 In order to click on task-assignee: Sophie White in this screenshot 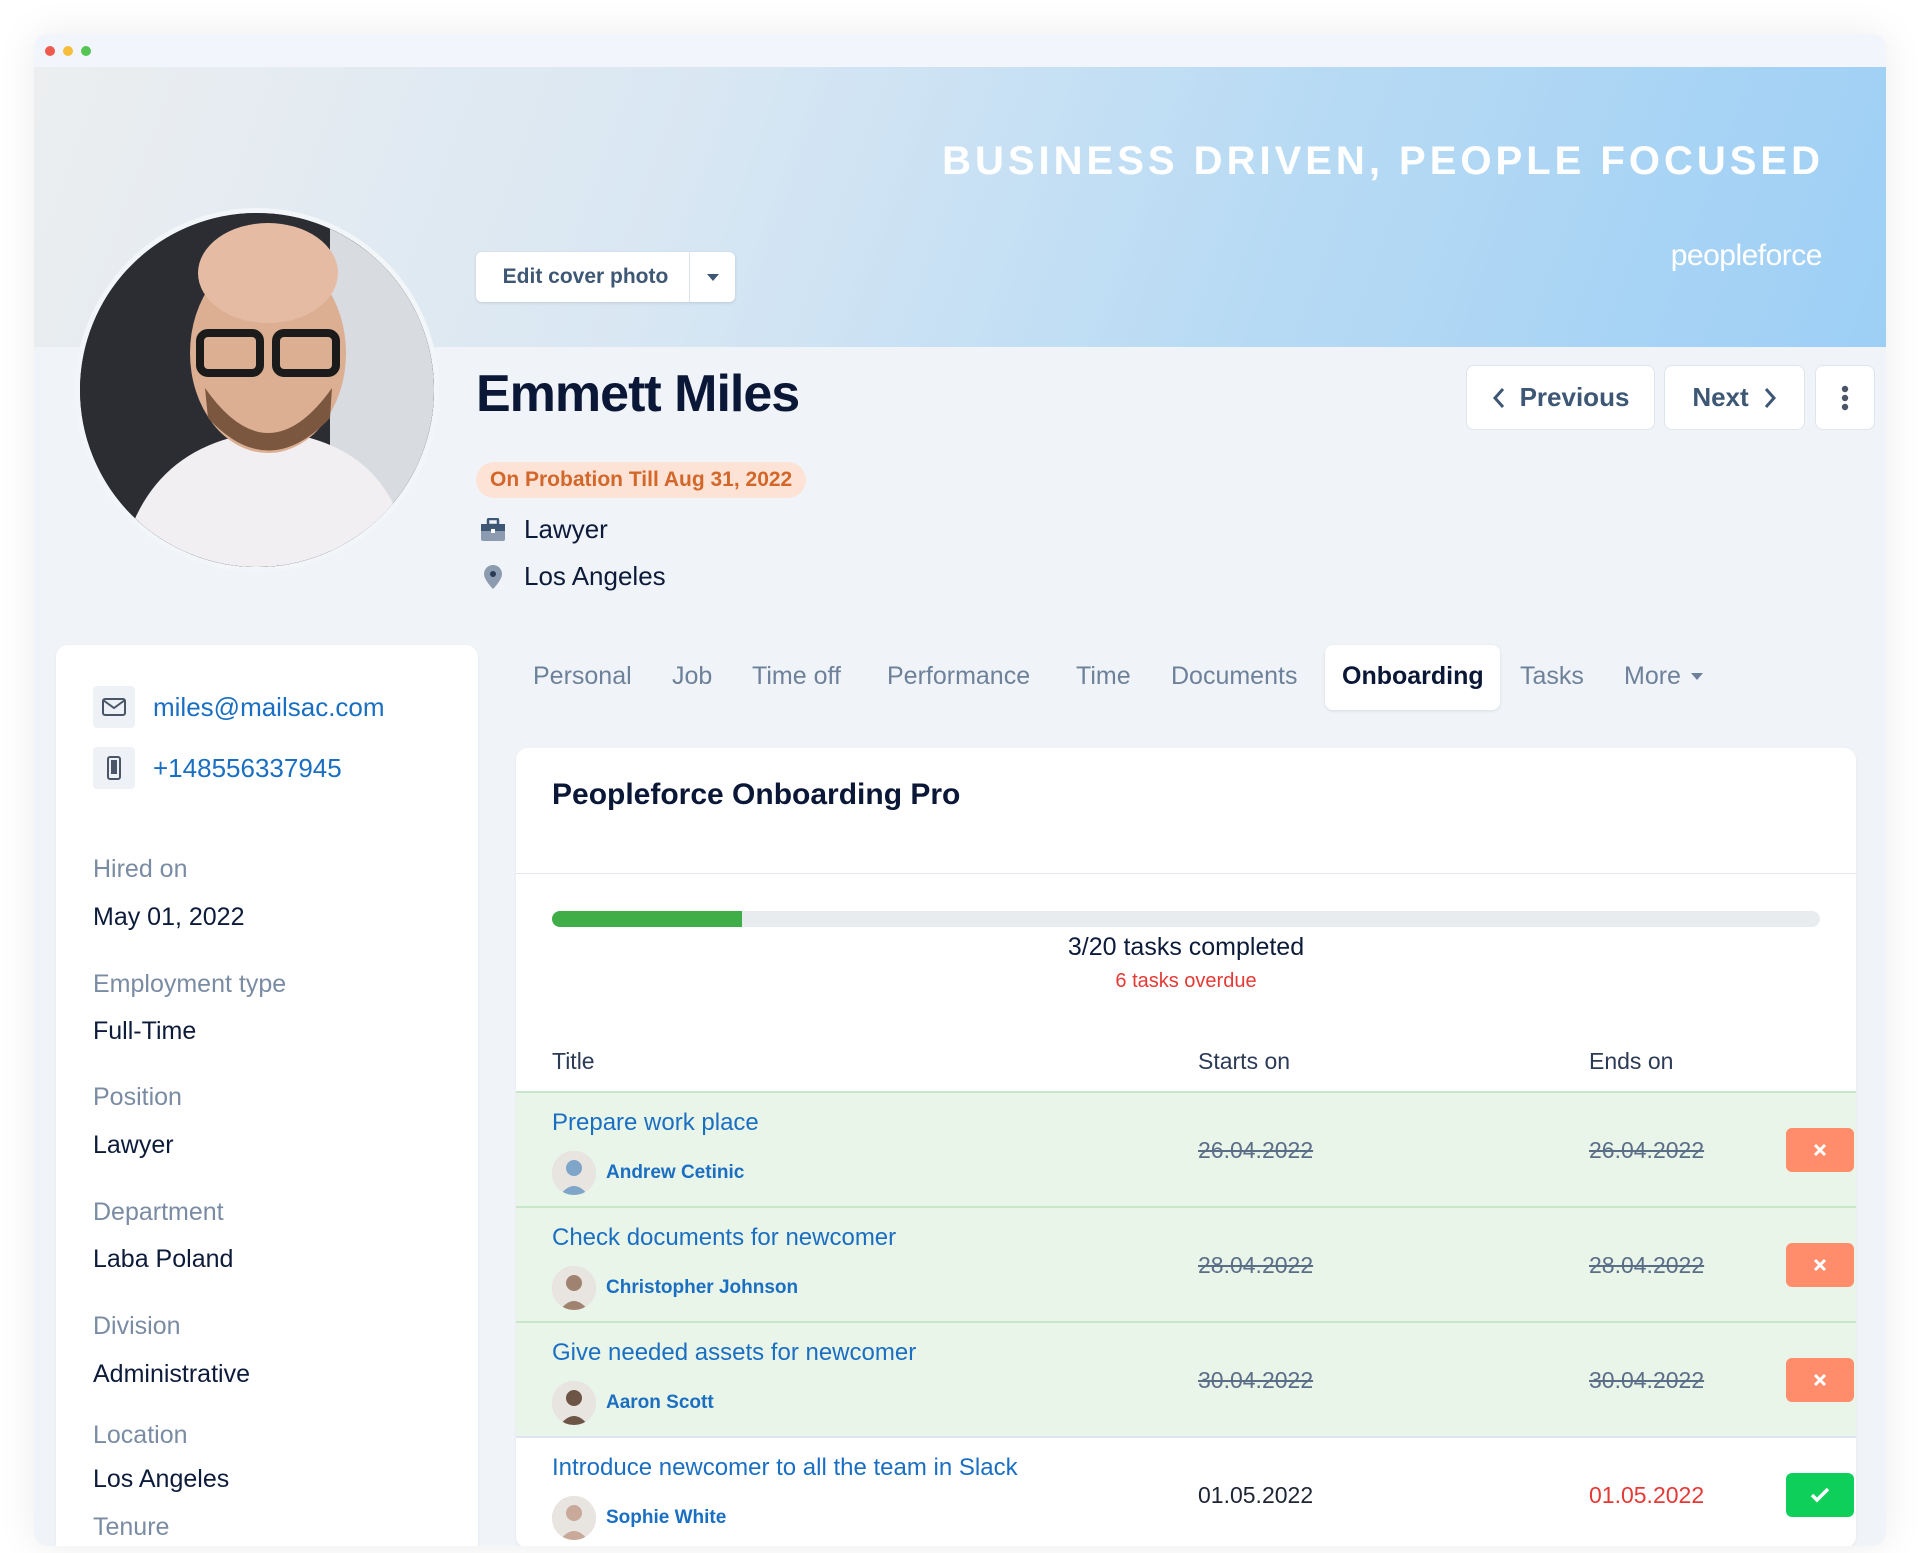, I will do `click(639, 1518)`.